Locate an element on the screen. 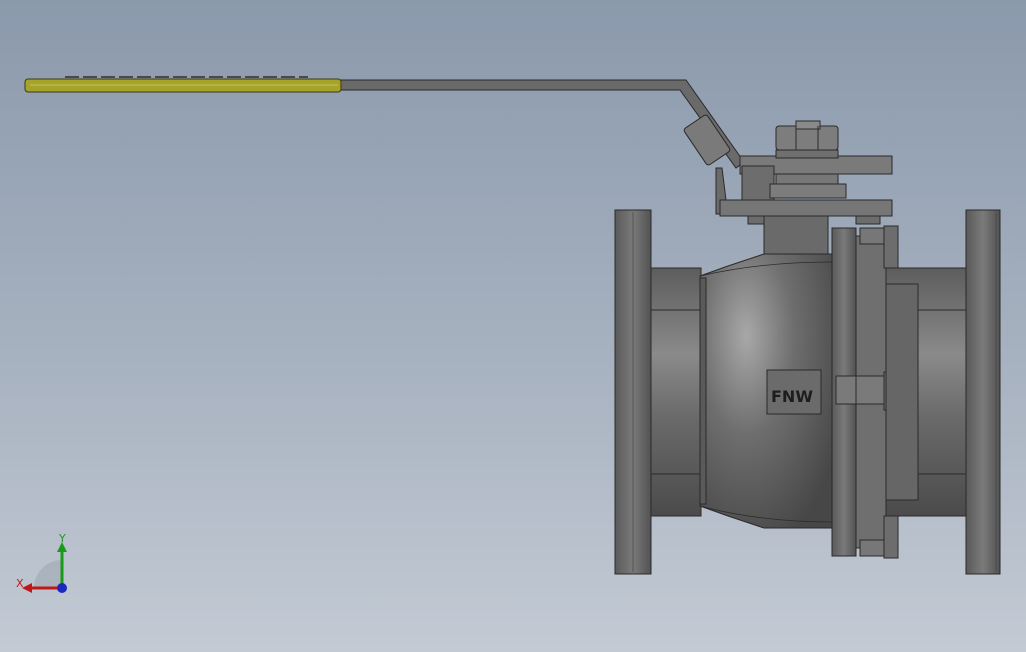 The image size is (1026, 652). lever-handle is located at coordinates (384, 145).